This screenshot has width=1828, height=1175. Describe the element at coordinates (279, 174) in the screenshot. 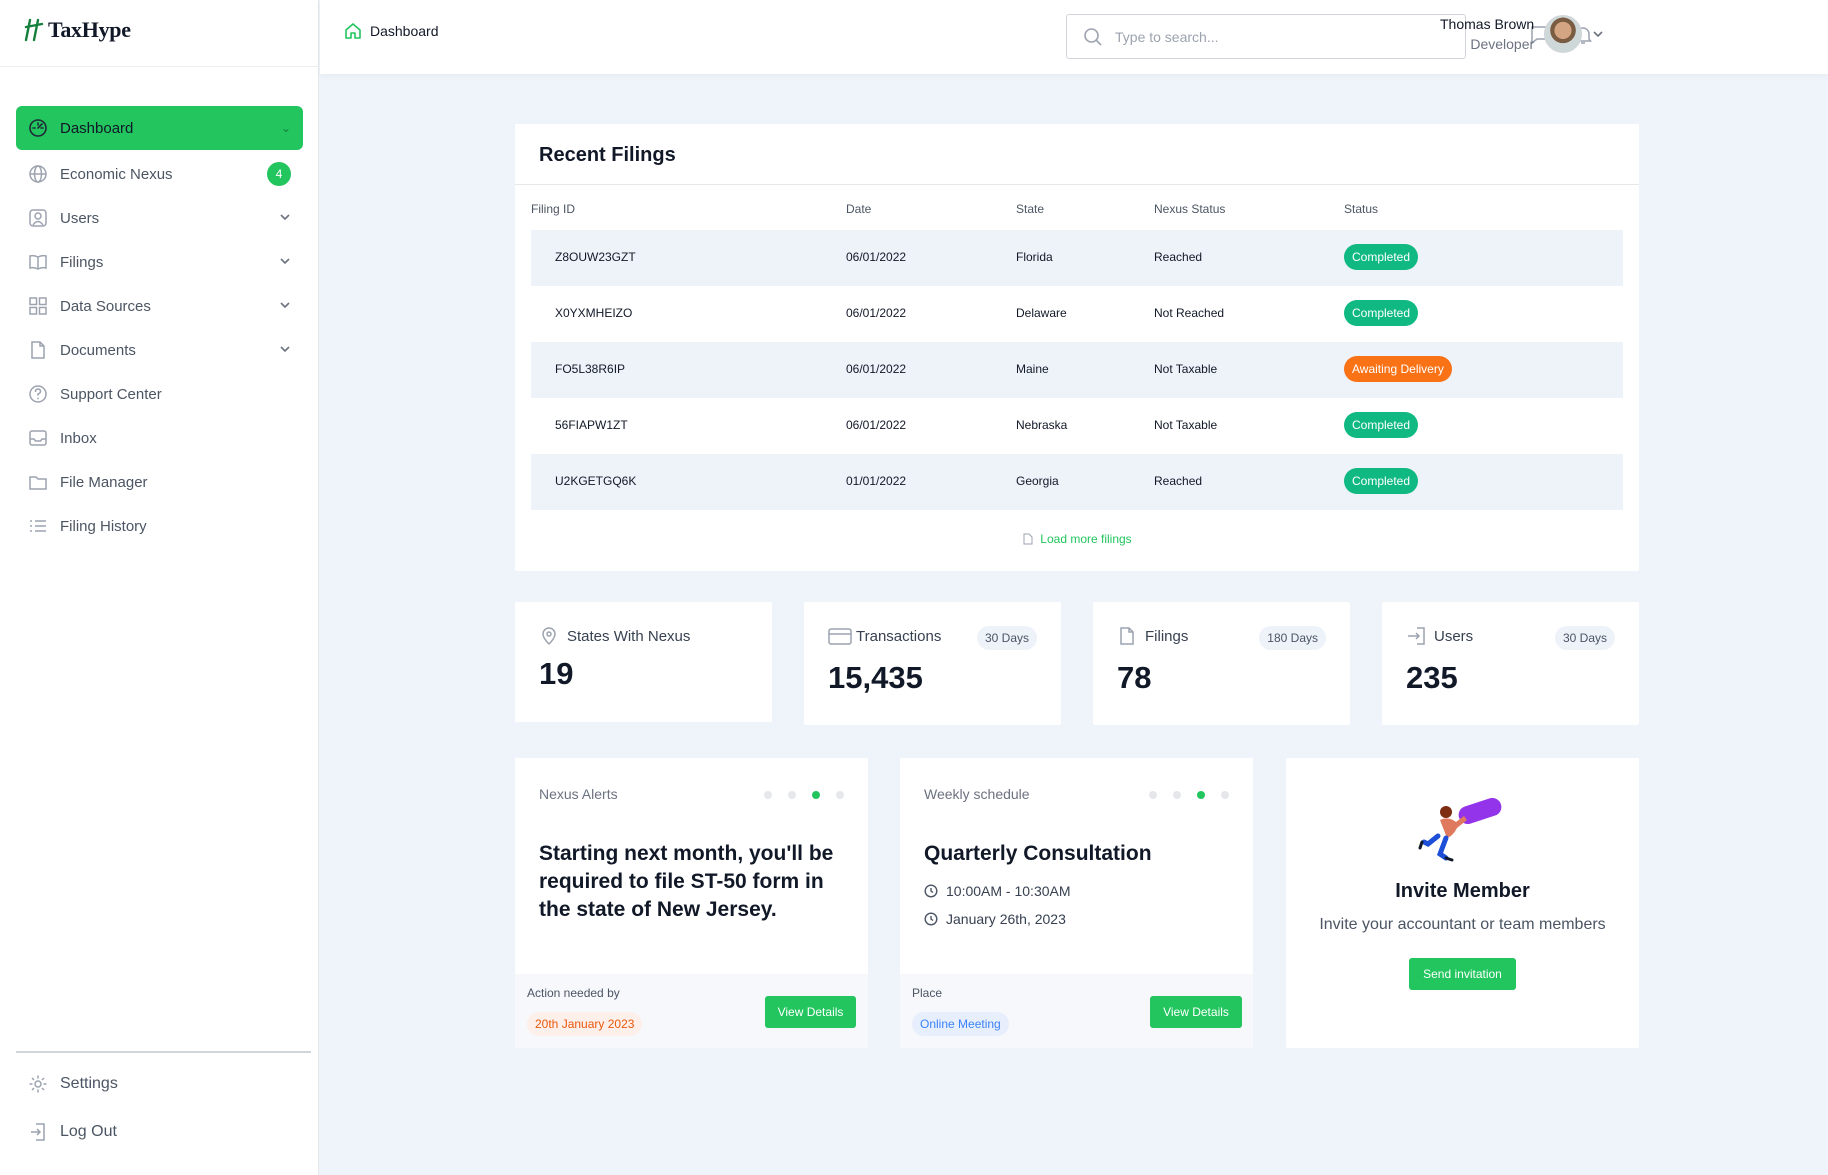

I see `nexus-count-badge: 4` at that location.